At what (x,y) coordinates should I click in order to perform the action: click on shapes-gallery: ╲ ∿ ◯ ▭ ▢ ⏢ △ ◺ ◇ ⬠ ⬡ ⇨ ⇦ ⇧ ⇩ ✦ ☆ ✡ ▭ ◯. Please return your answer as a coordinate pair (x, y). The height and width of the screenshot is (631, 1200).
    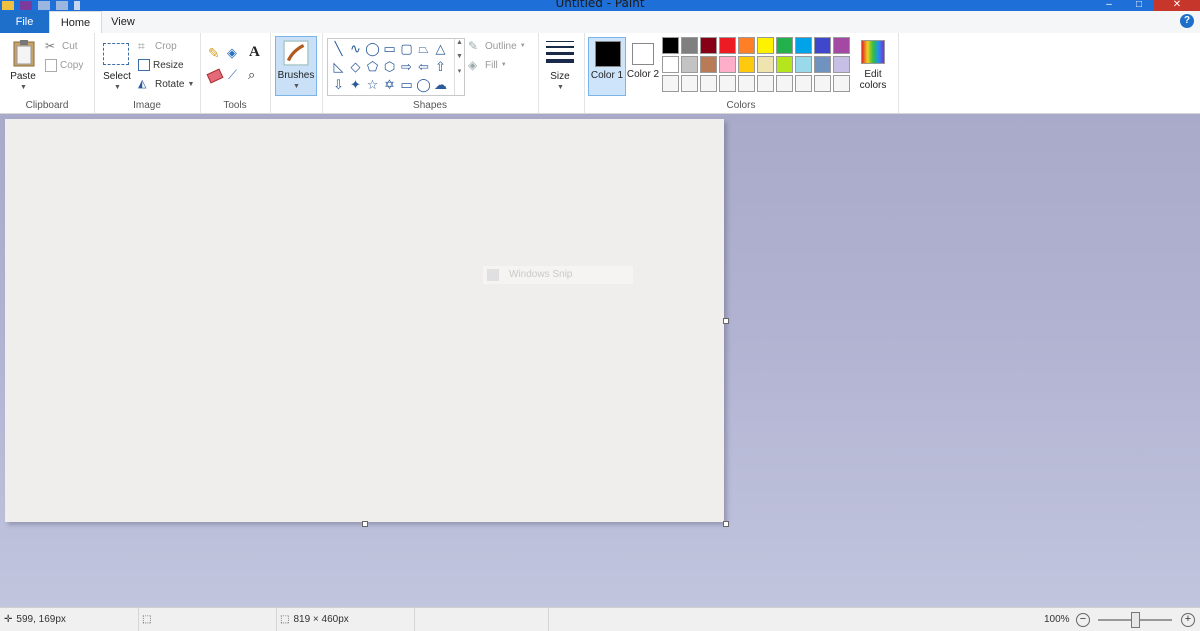
    Looking at the image, I should click on (396, 67).